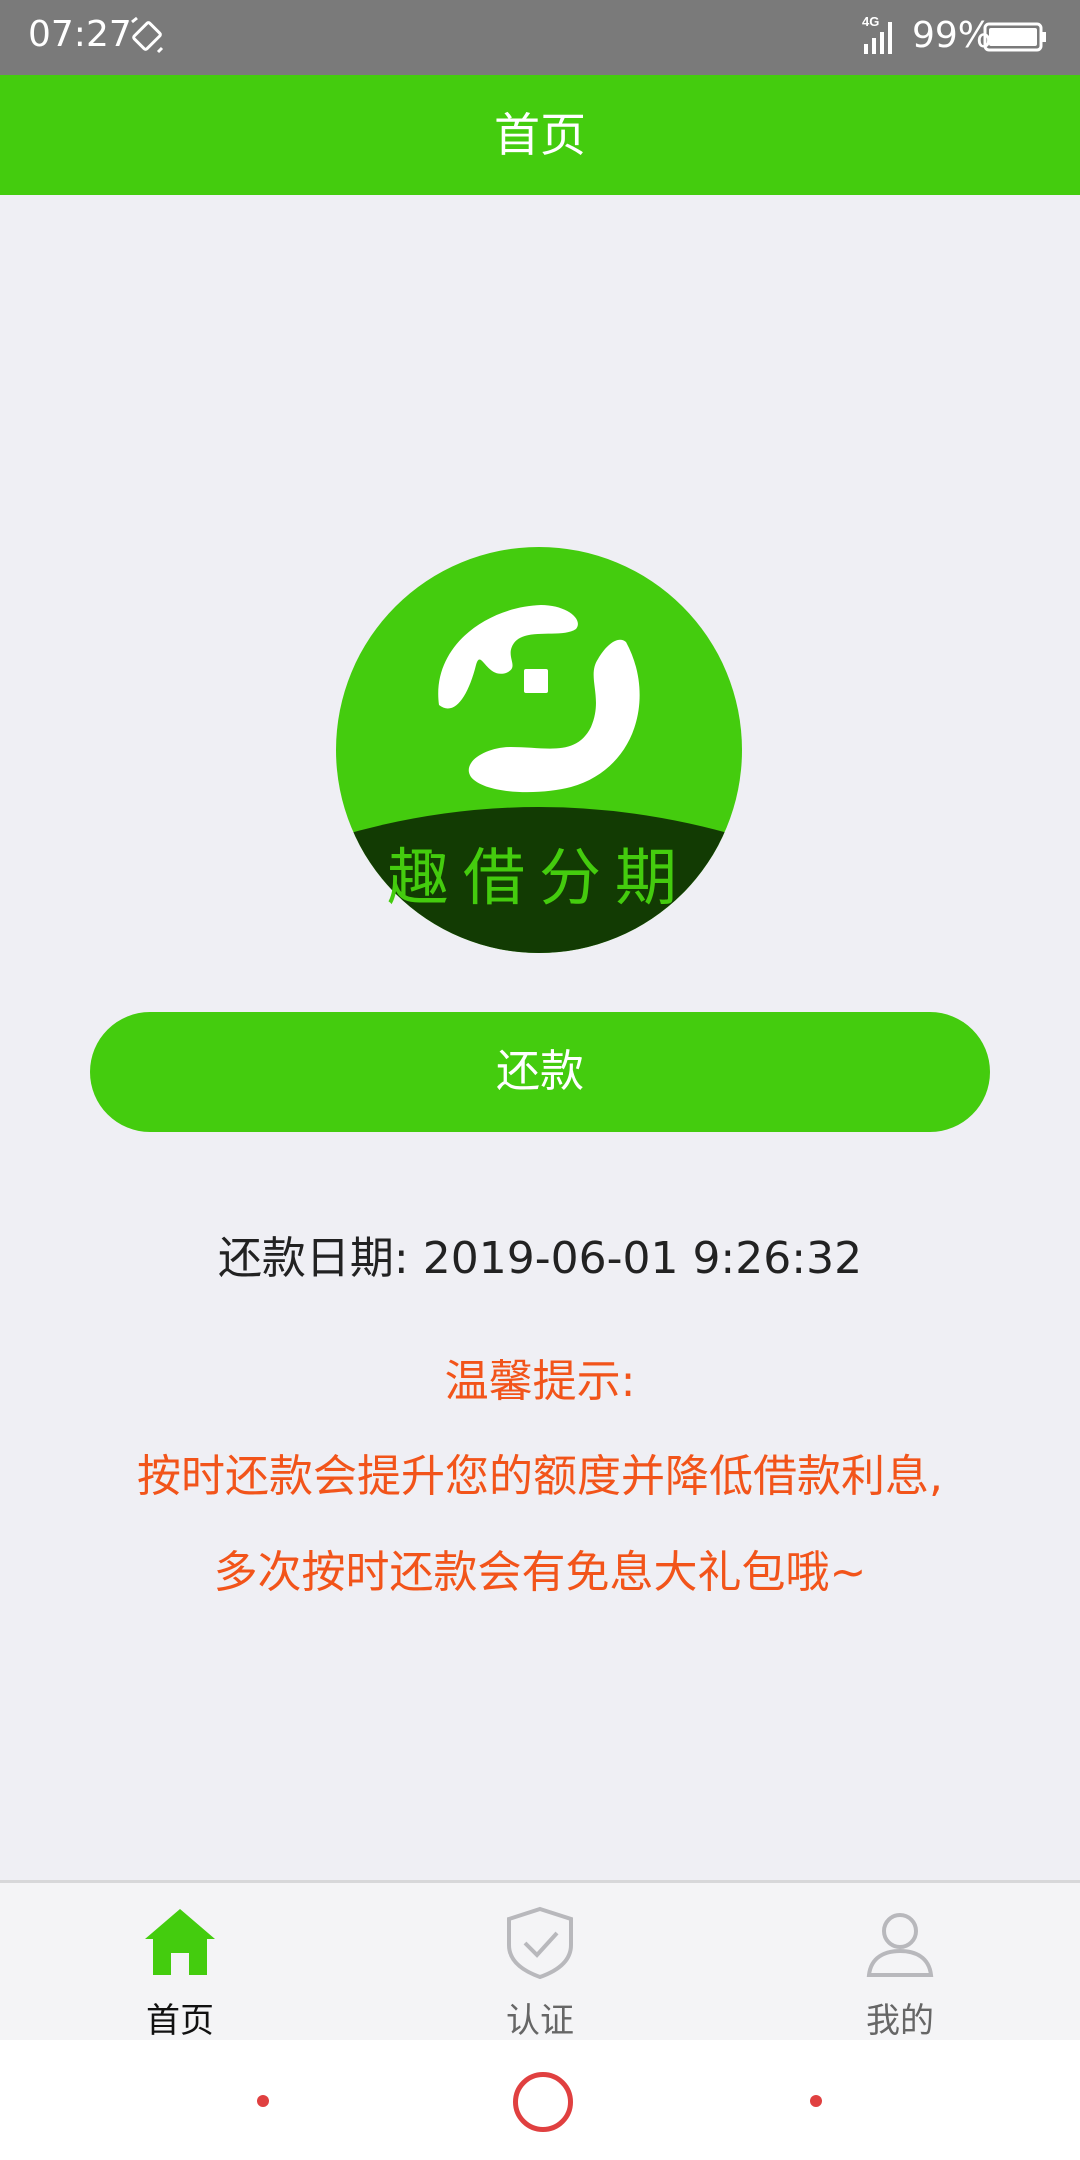 This screenshot has width=1080, height=2160. What do you see at coordinates (540, 1476) in the screenshot?
I see `tip-line-1: 按时还款会提升您的额度并降低借款利息,` at bounding box center [540, 1476].